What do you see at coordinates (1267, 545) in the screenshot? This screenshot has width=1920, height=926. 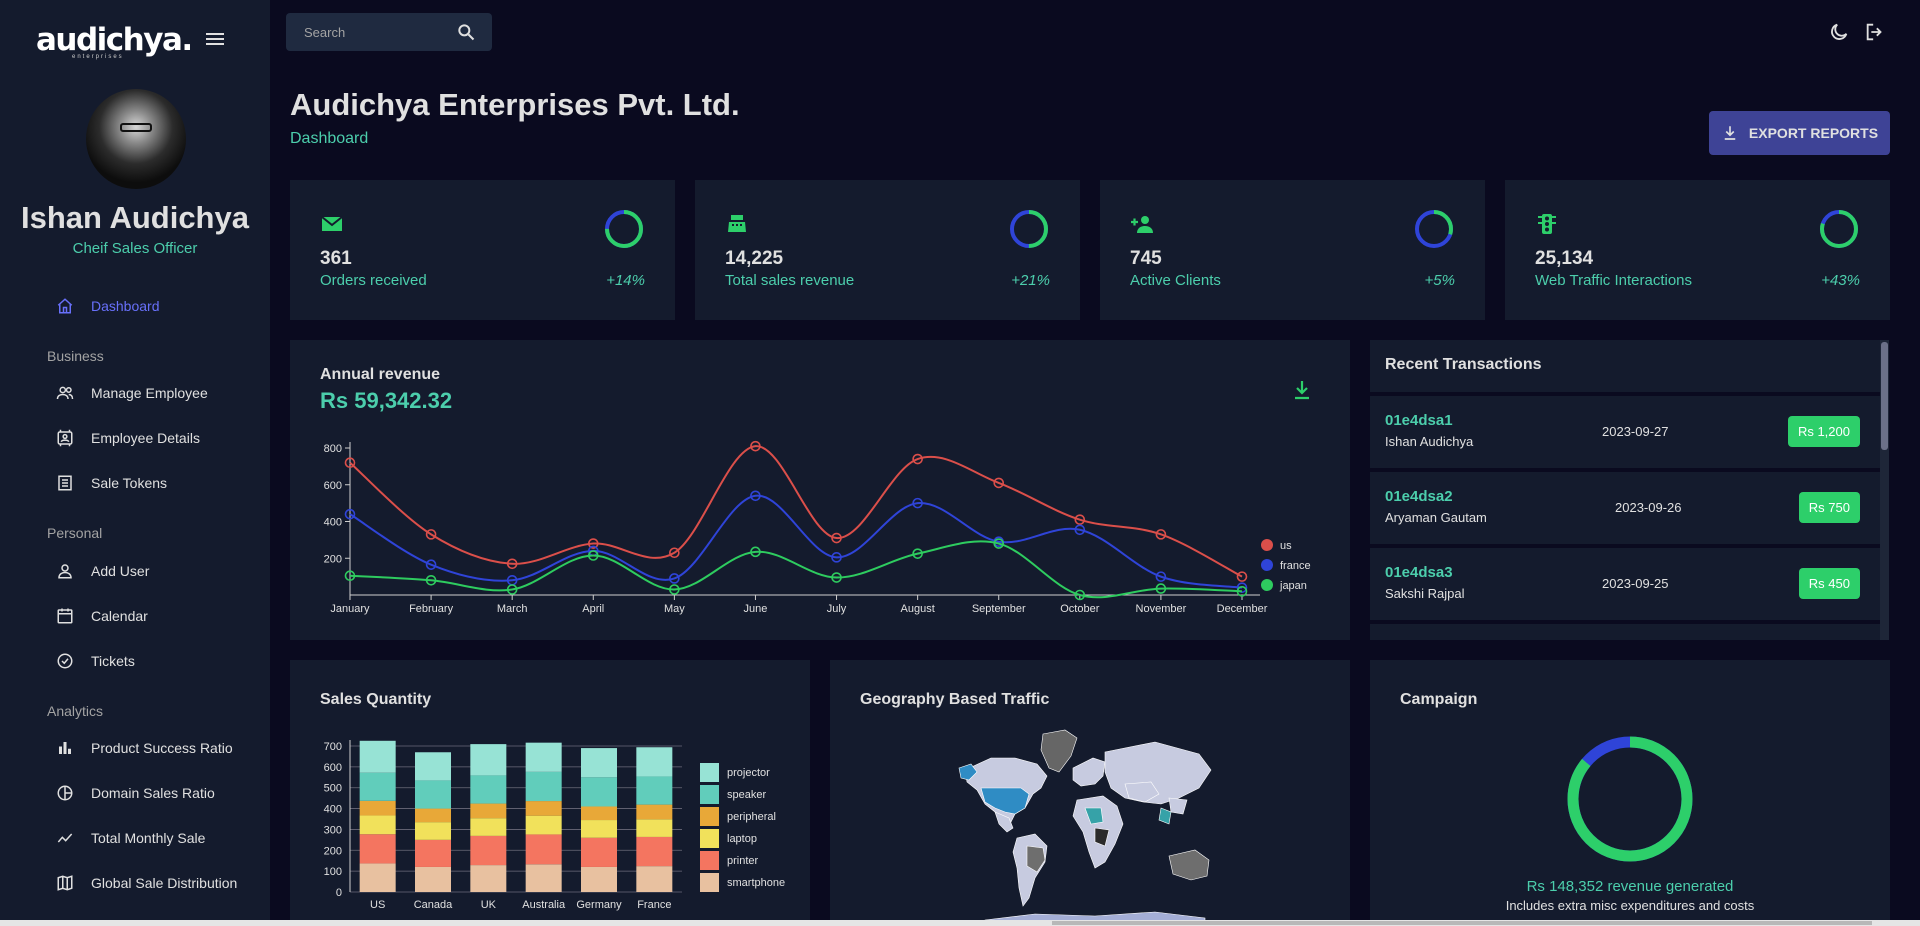 I see `legend-swatch-us` at bounding box center [1267, 545].